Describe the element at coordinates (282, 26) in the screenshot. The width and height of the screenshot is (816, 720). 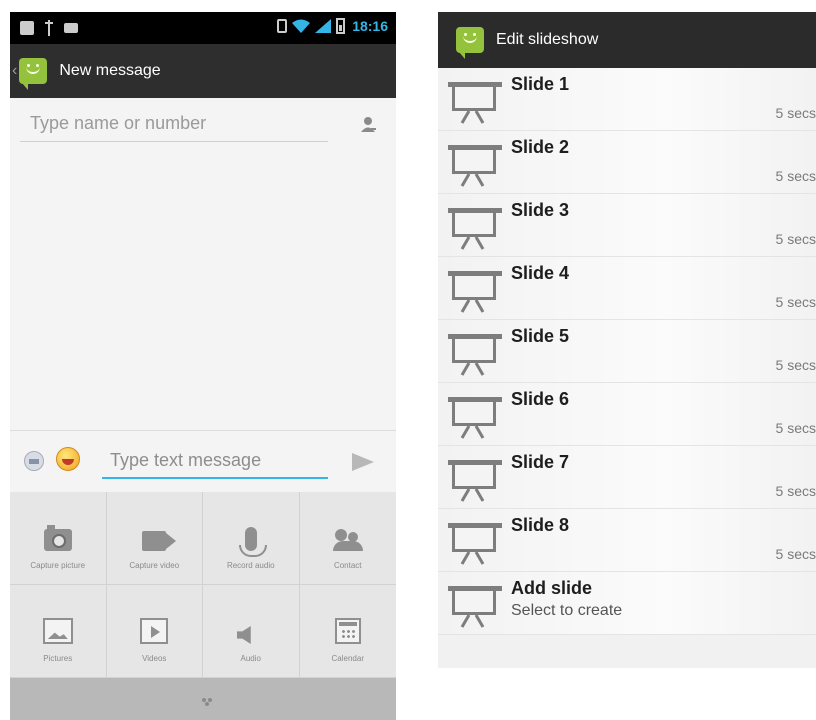
I see `sim-icon` at that location.